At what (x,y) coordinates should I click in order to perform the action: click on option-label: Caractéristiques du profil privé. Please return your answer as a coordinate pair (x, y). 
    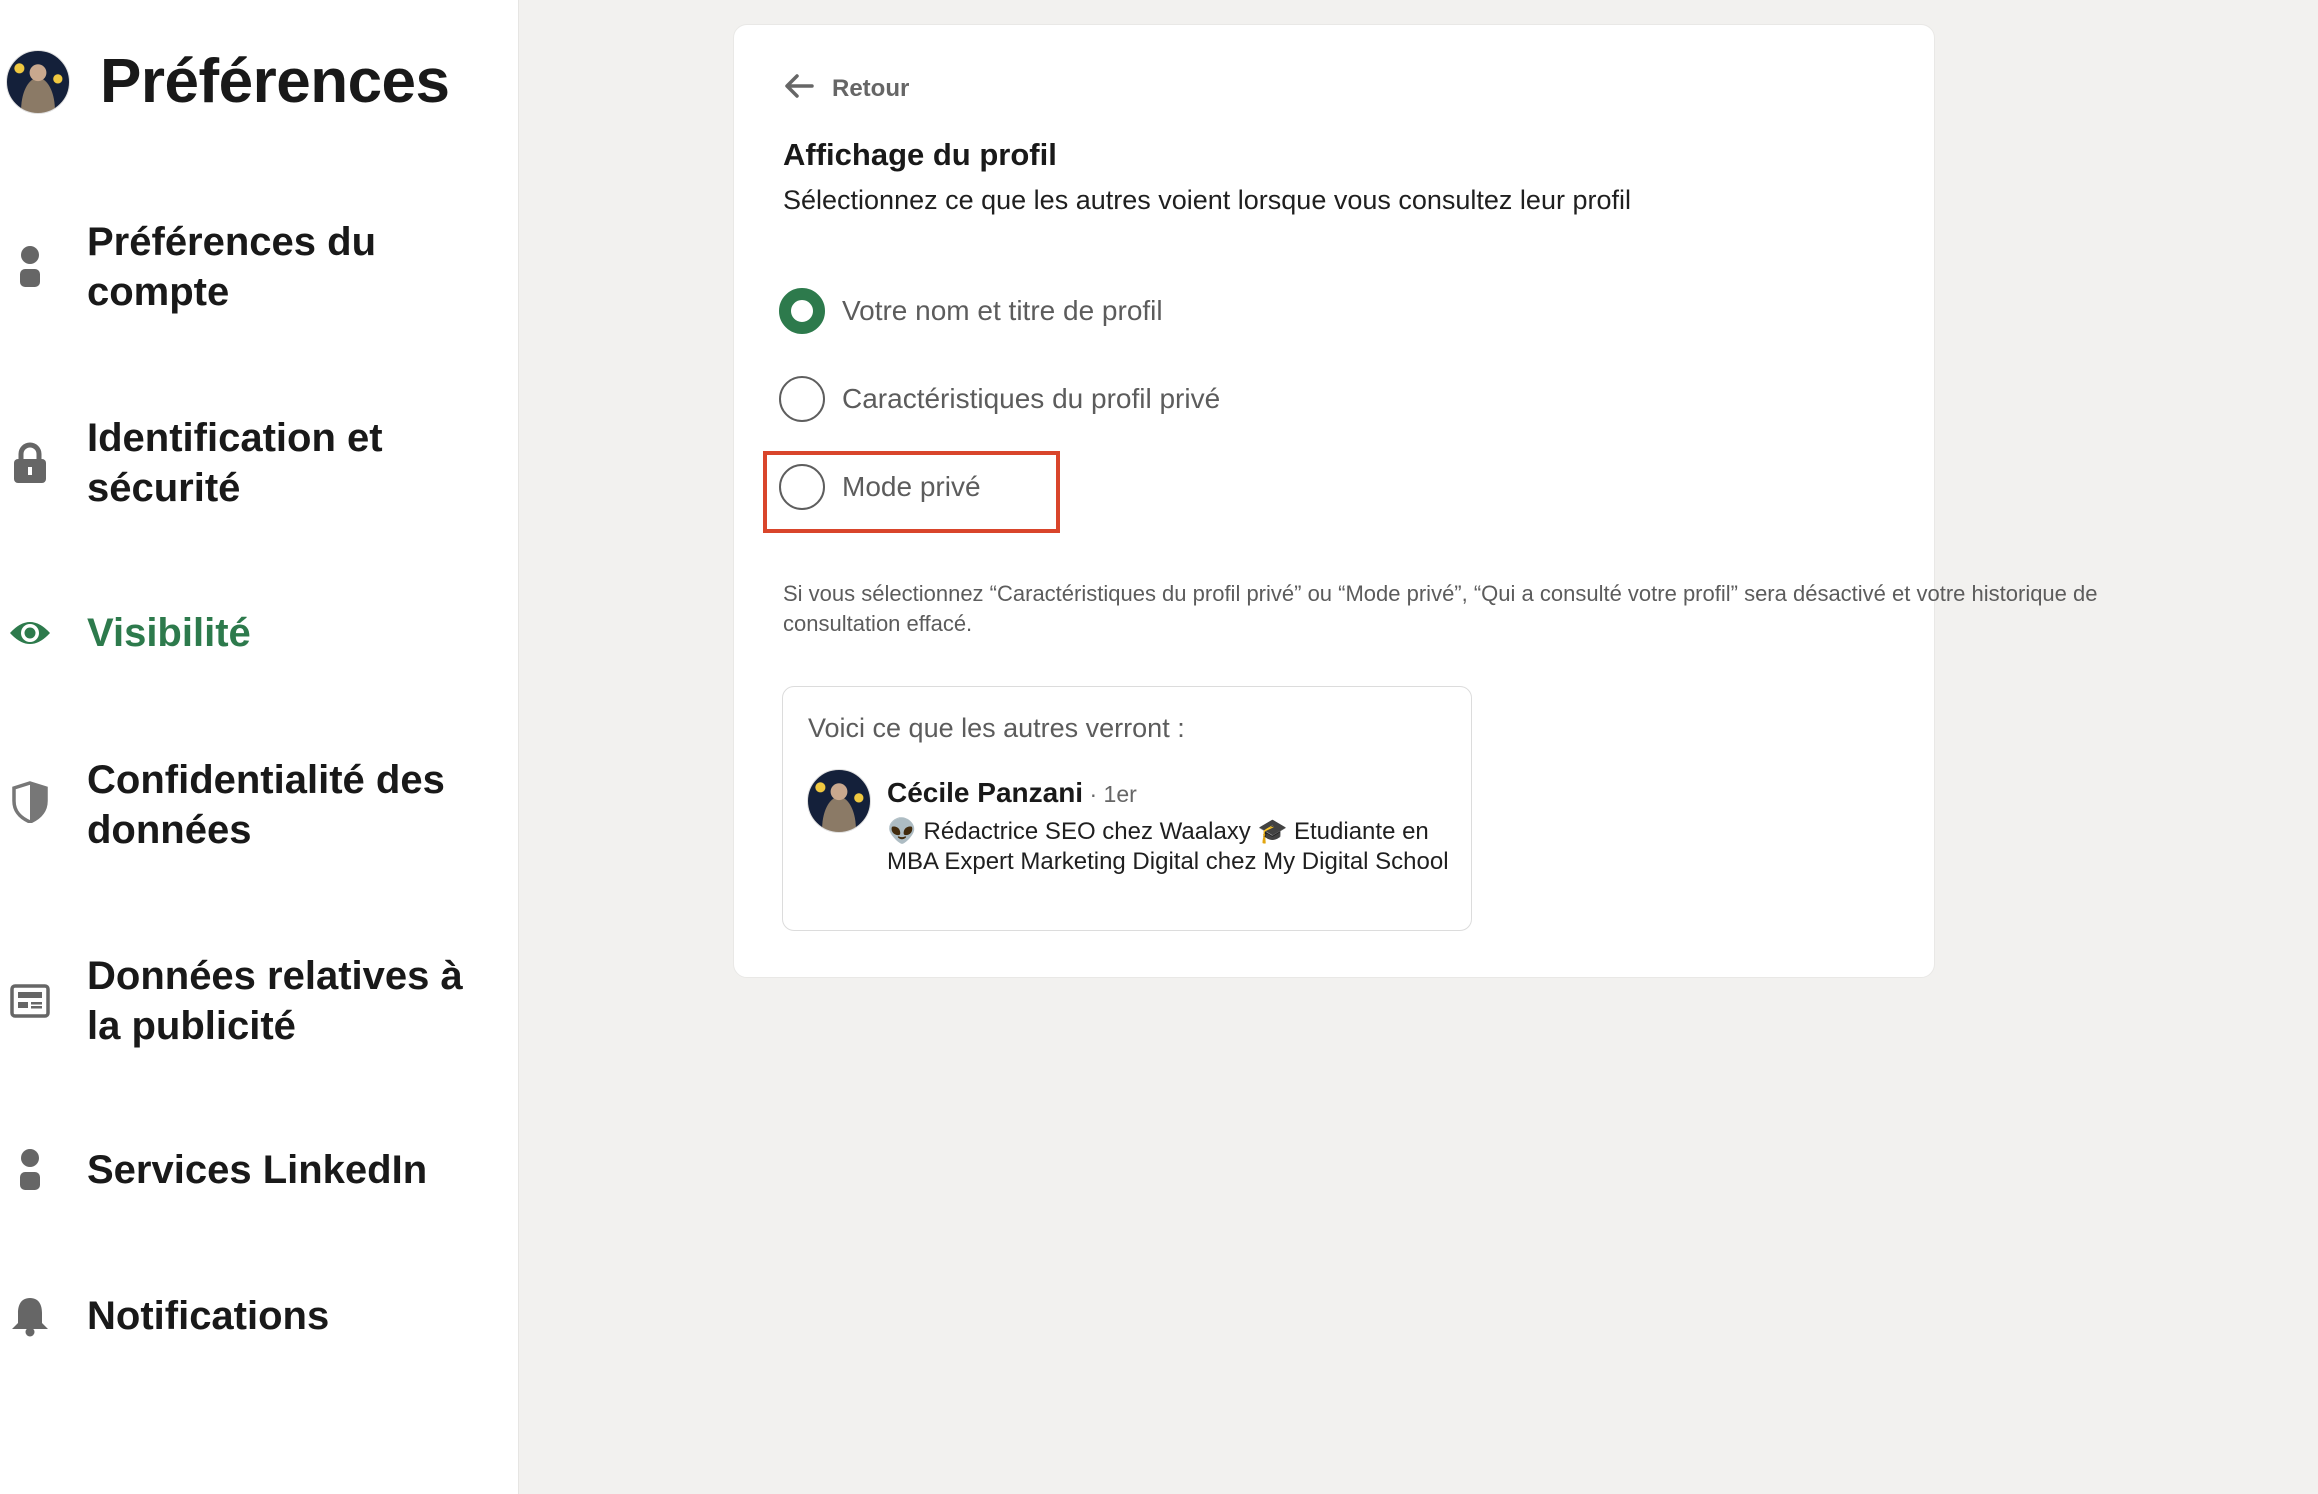
    Looking at the image, I should click on (1031, 398).